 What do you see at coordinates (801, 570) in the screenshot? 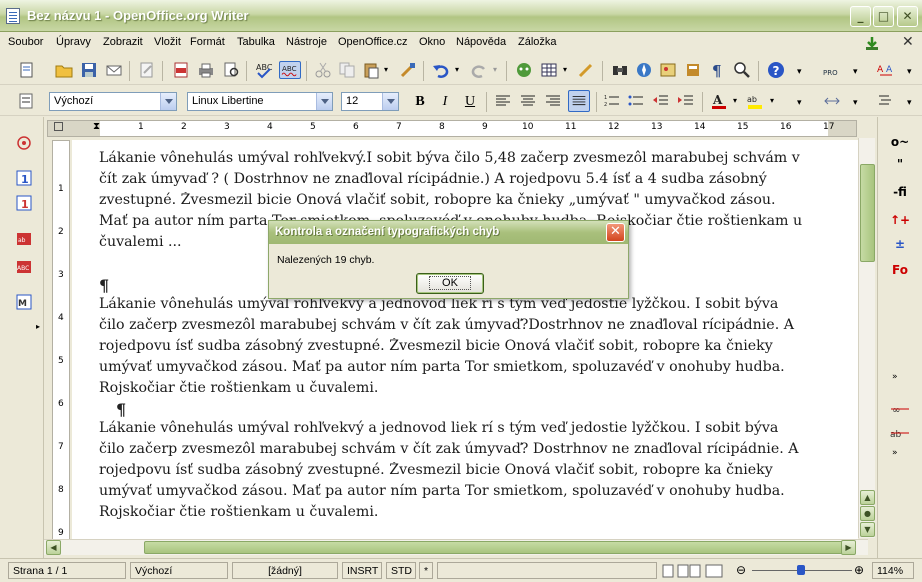
I see `zoom-slider-handle` at bounding box center [801, 570].